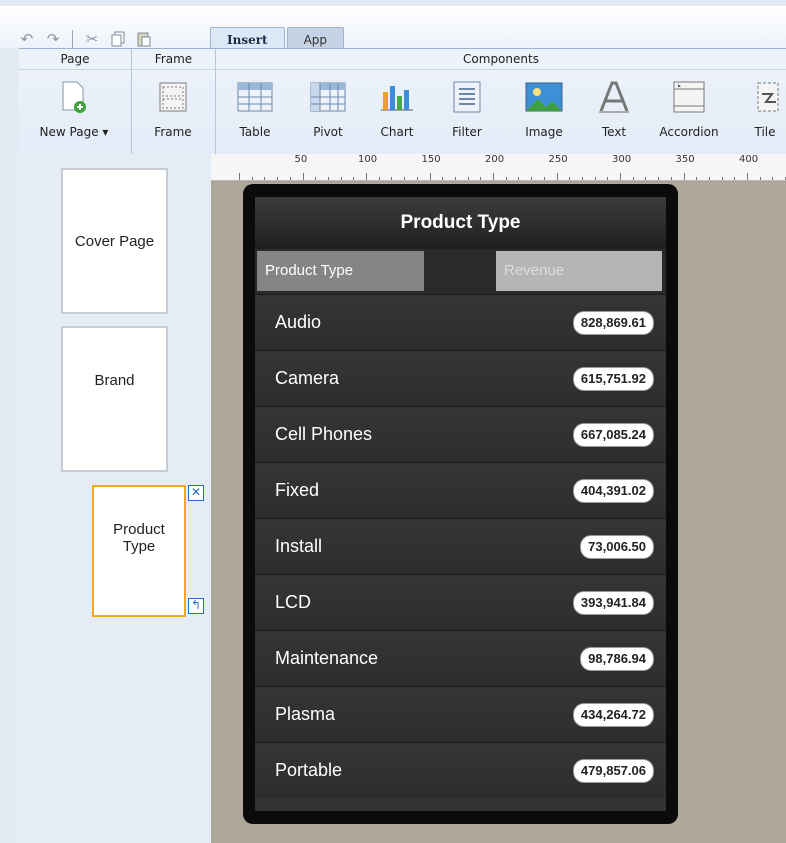 The image size is (786, 843). I want to click on group-label-frame: Frame, so click(173, 59).